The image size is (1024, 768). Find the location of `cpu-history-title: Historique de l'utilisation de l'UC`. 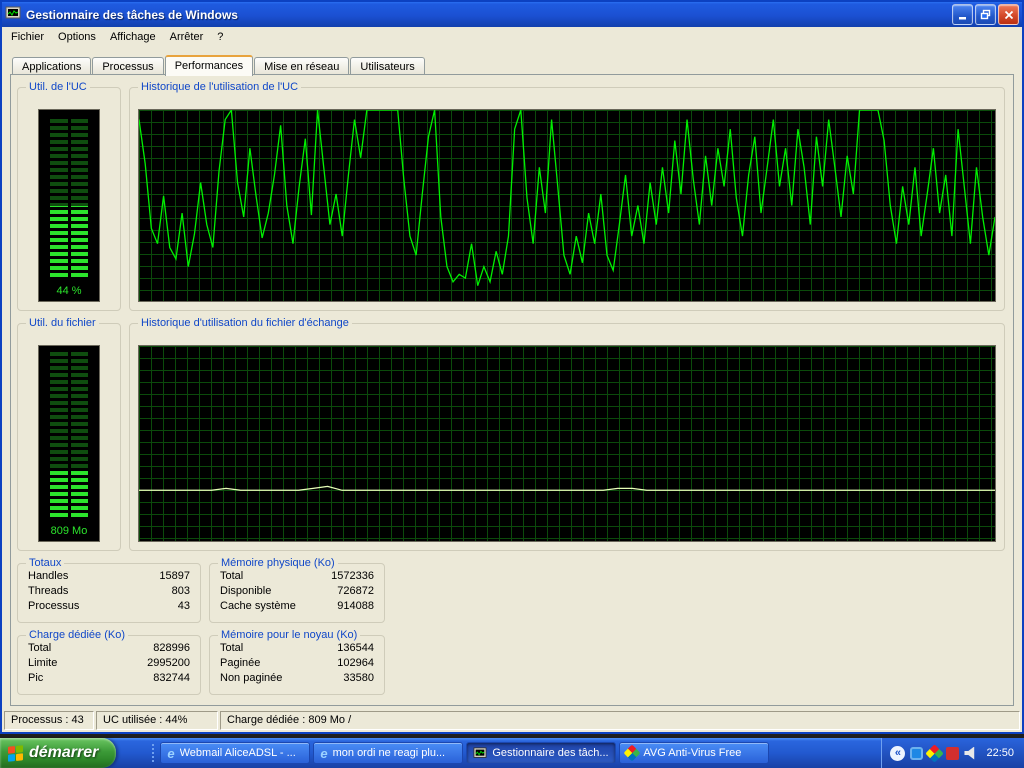

cpu-history-title: Historique de l'utilisation de l'UC is located at coordinates (220, 87).